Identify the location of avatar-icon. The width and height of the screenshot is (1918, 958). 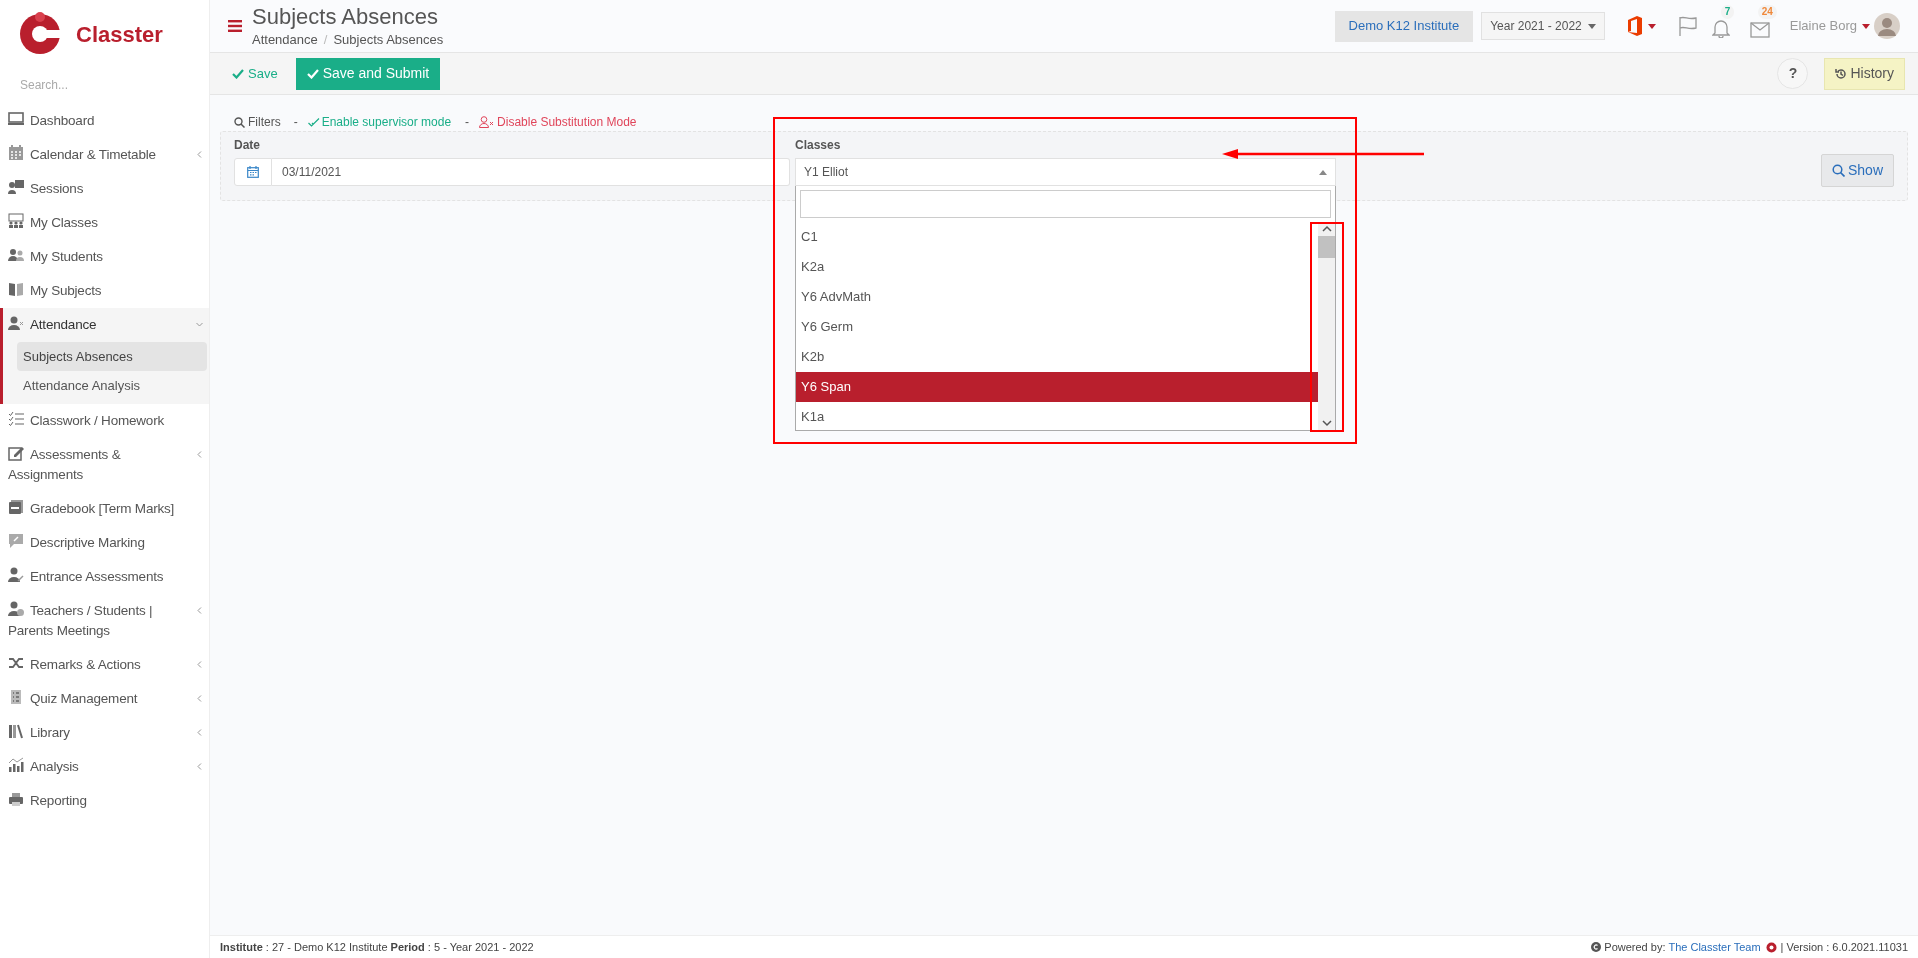
(1887, 26).